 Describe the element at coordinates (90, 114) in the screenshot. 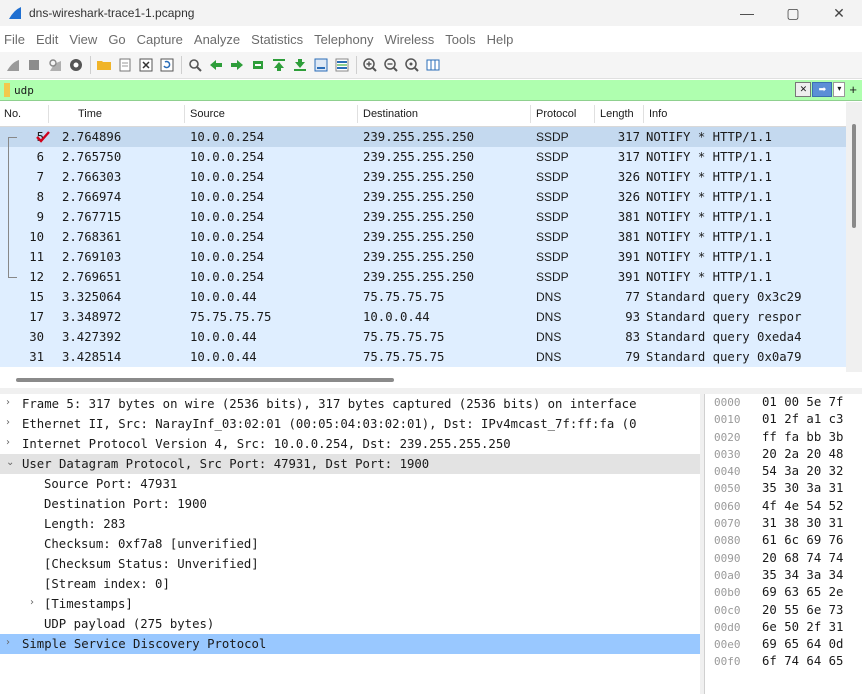

I see `column-header-time: Time` at that location.